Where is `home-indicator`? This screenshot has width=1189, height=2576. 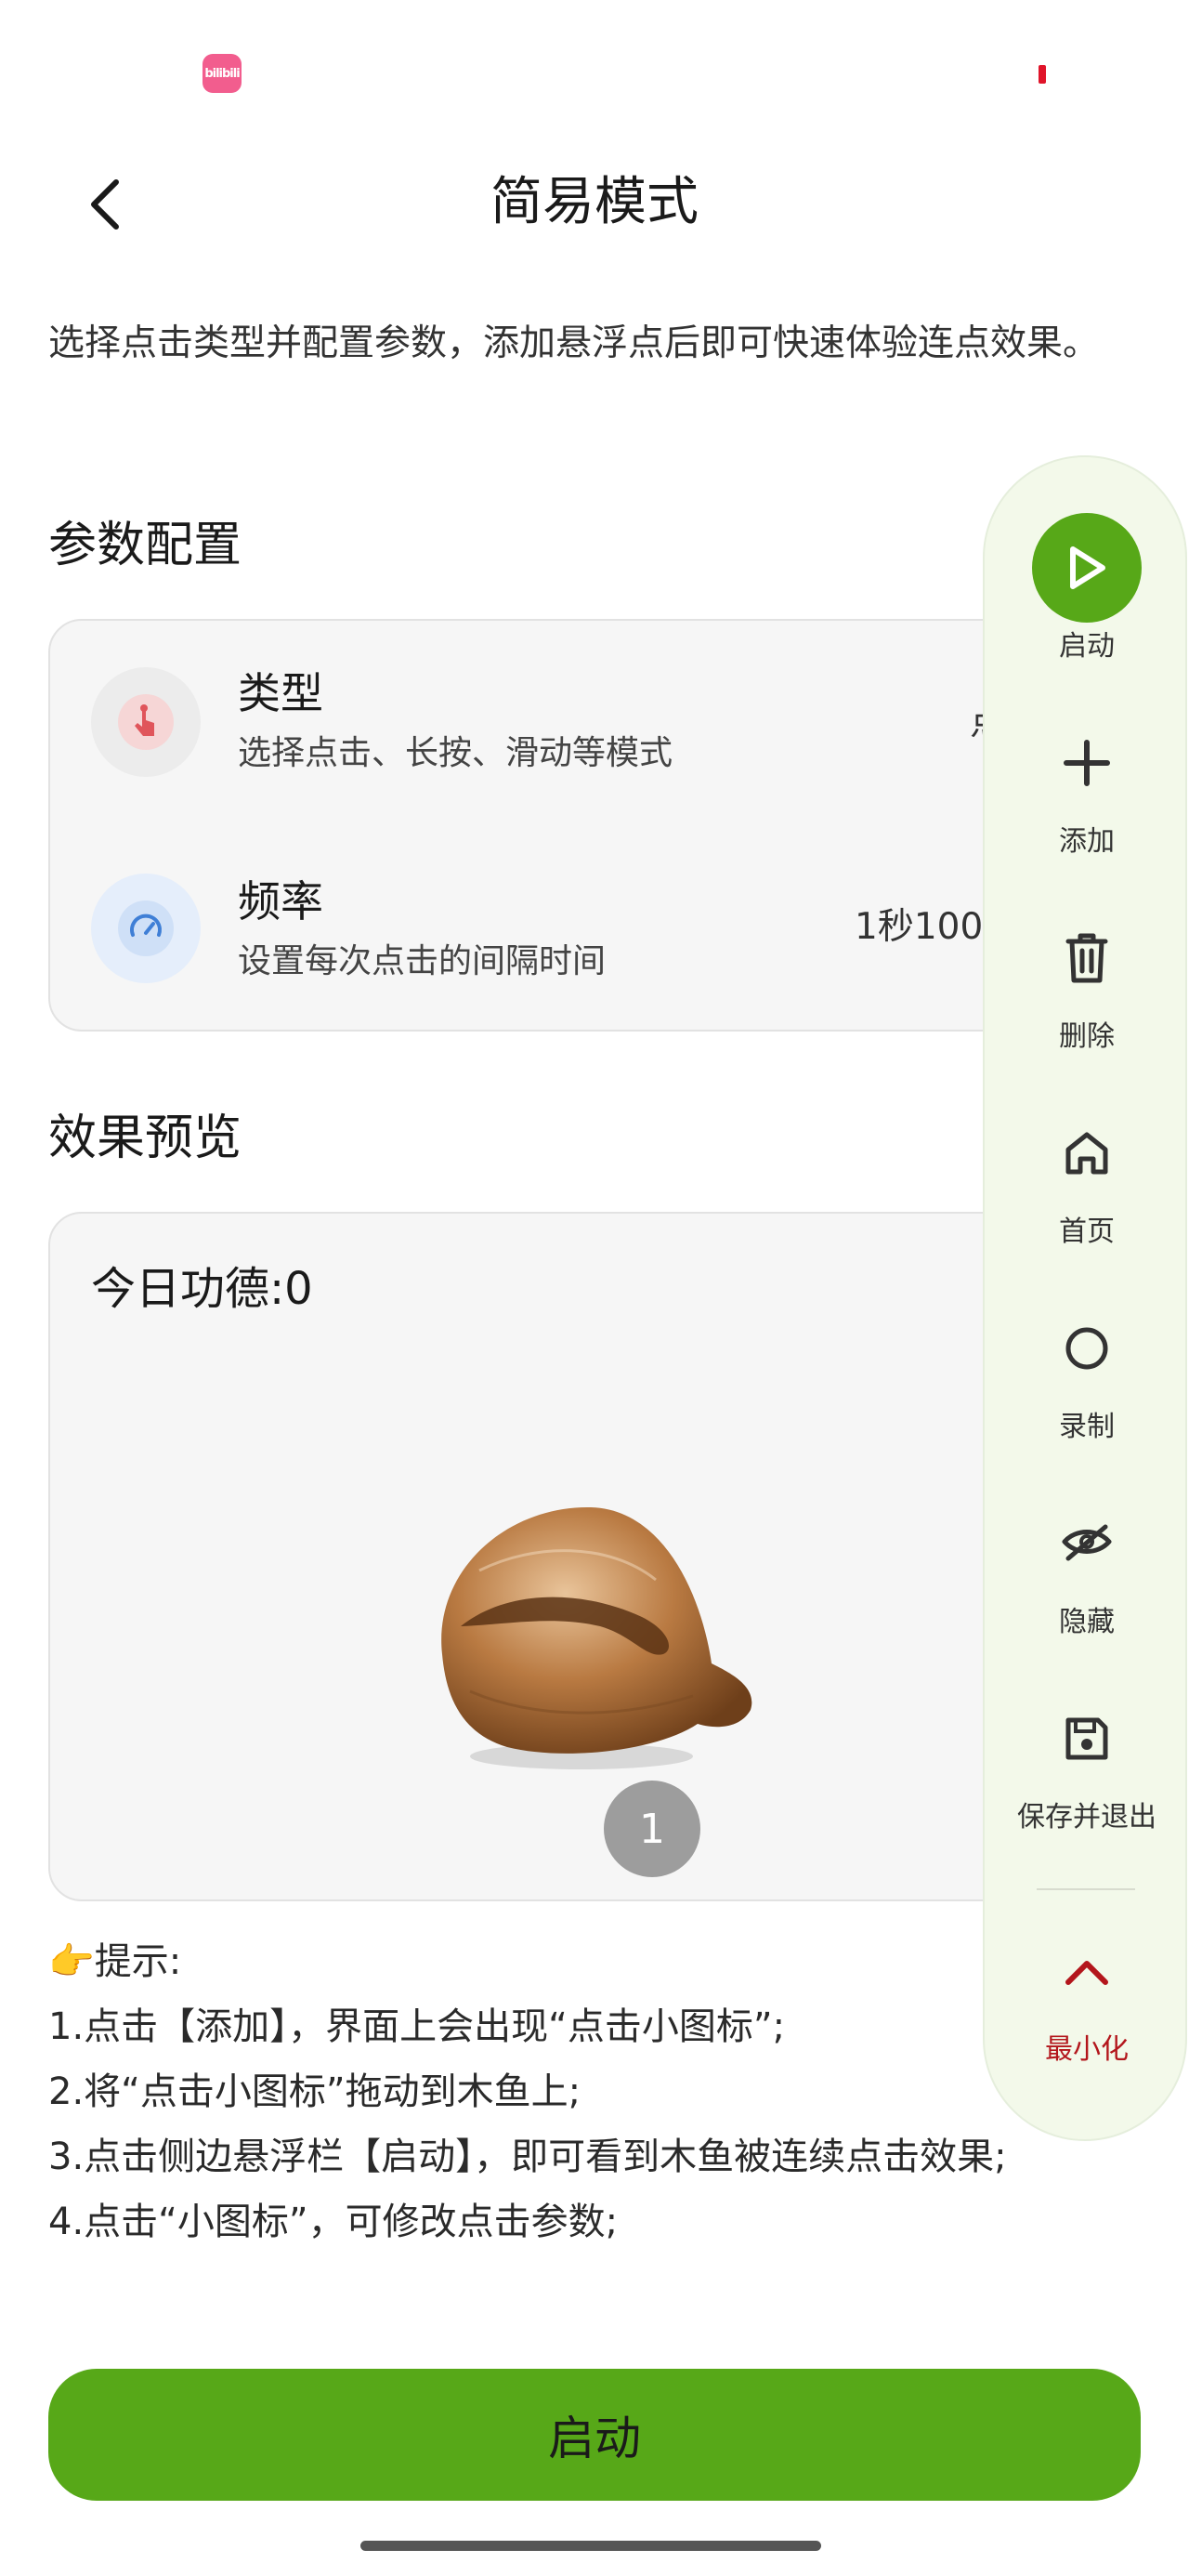 home-indicator is located at coordinates (590, 2546).